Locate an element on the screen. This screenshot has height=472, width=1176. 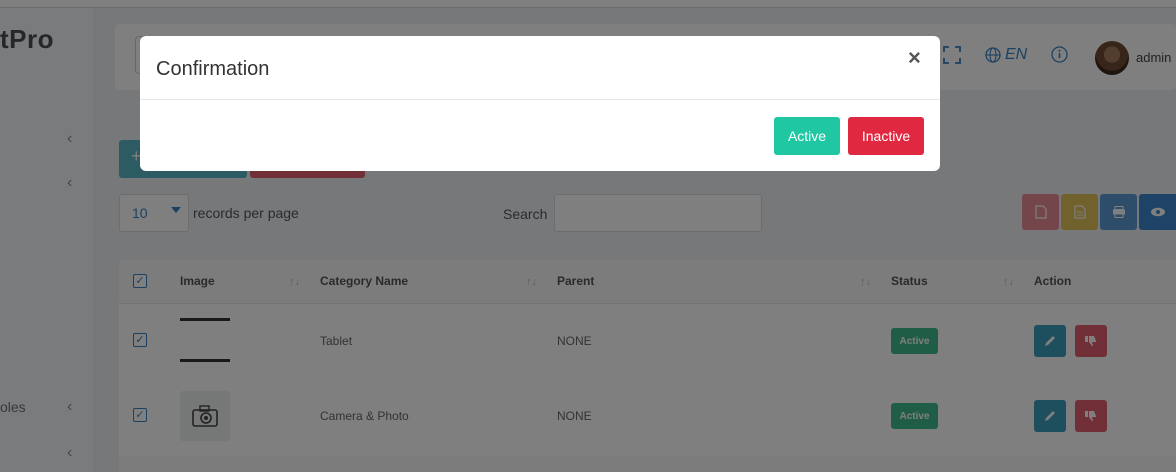
modal-header: Confirmation × is located at coordinates (540, 68).